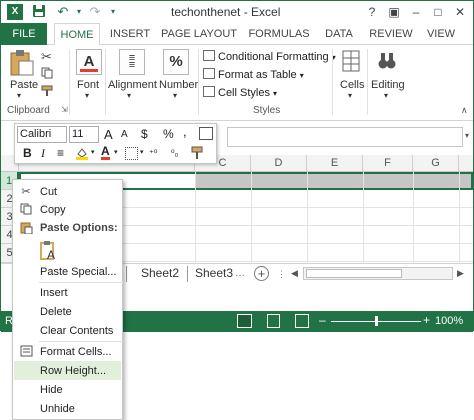 Image resolution: width=474 pixels, height=420 pixels. What do you see at coordinates (130, 34) in the screenshot?
I see `tab-insert: INSERT` at bounding box center [130, 34].